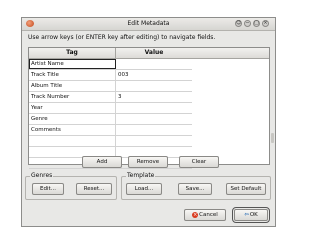 Image resolution: width=320 pixels, height=250 pixels. I want to click on tag-cell: Year, so click(72, 108).